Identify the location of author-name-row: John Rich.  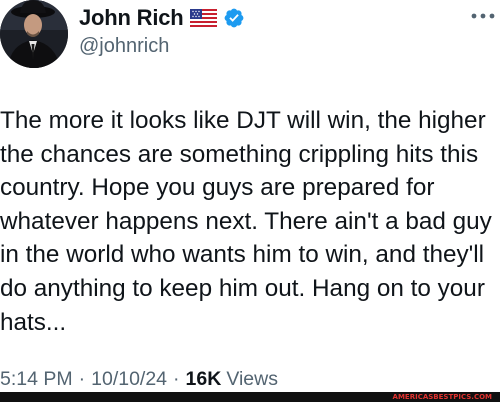
(162, 18).